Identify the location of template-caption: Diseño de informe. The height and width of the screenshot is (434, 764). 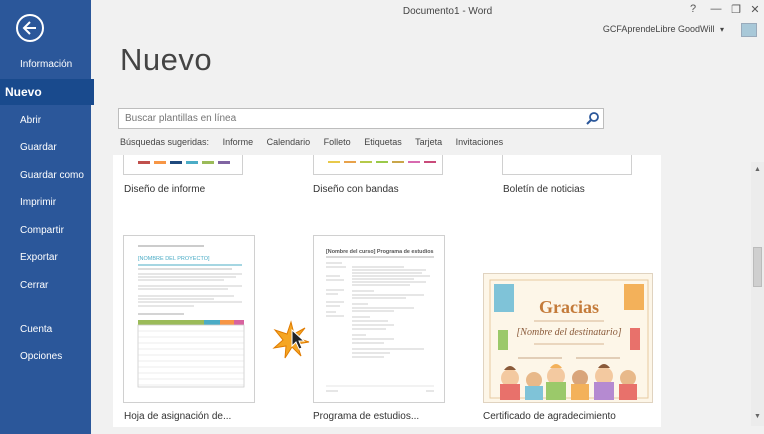
(164, 189).